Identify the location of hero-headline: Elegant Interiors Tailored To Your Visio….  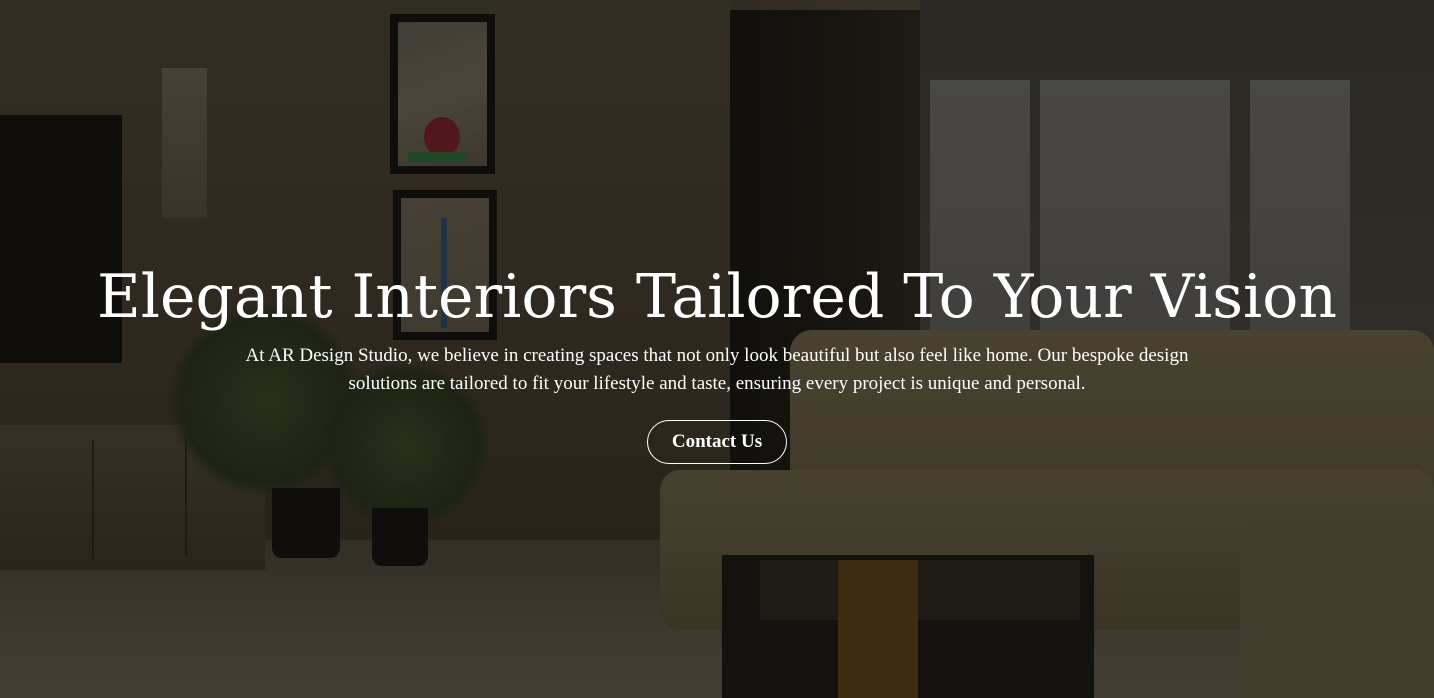
(717, 297).